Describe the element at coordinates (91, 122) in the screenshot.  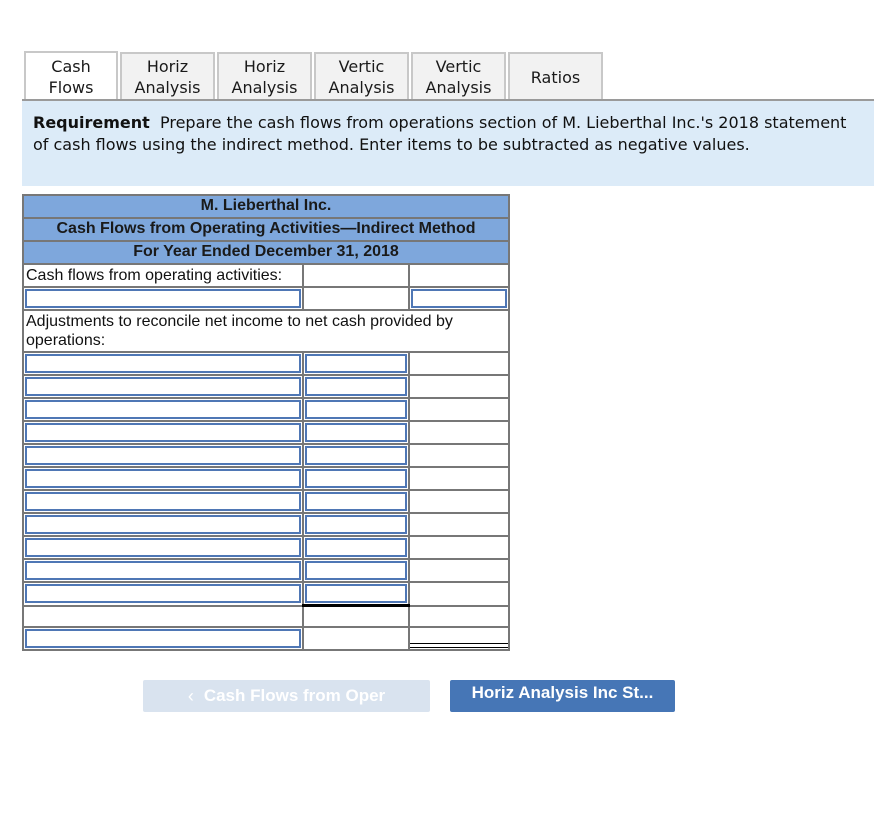
I see `requirement-label: Requirement` at that location.